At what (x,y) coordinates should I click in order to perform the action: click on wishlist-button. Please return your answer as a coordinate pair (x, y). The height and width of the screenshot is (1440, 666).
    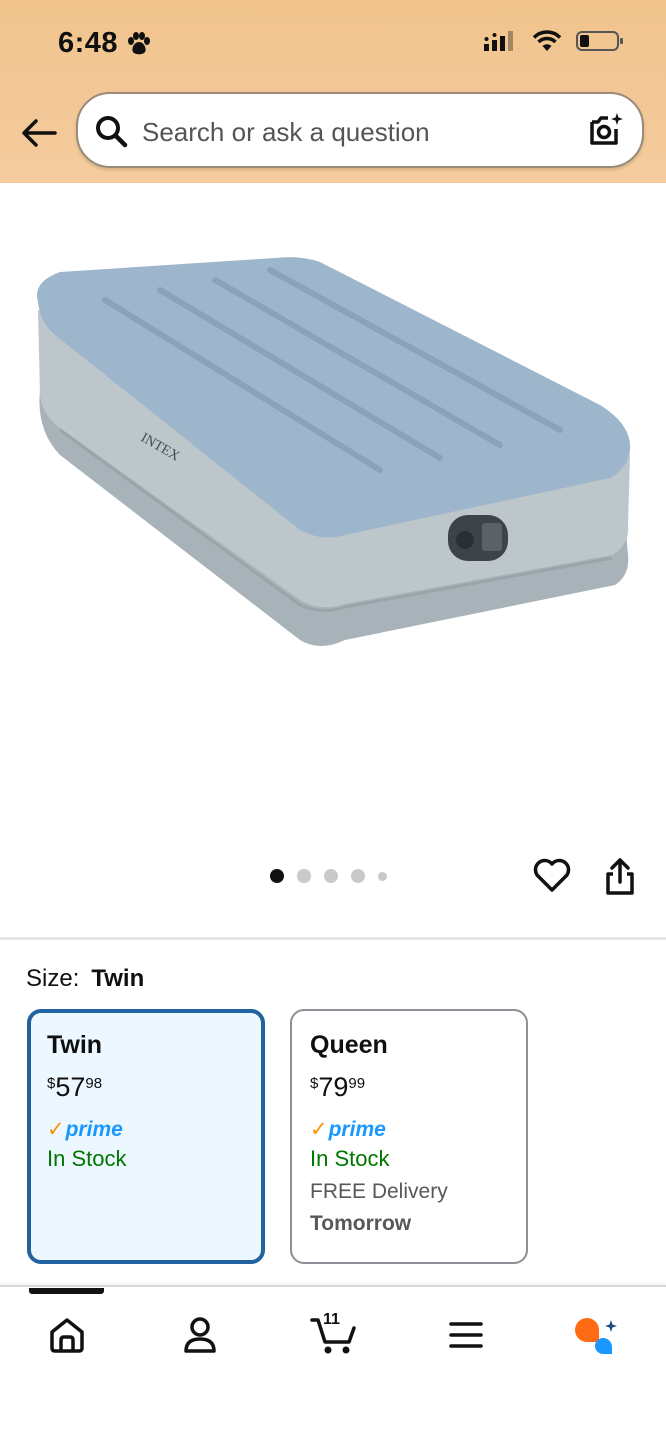
    Looking at the image, I should click on (552, 877).